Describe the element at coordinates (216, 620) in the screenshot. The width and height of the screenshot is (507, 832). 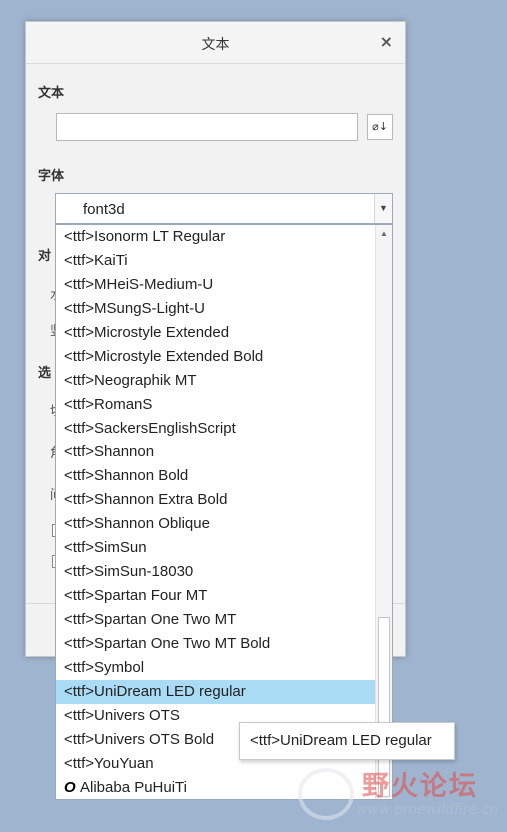
I see `font-list-item: <ttf>Spartan One Two MT` at that location.